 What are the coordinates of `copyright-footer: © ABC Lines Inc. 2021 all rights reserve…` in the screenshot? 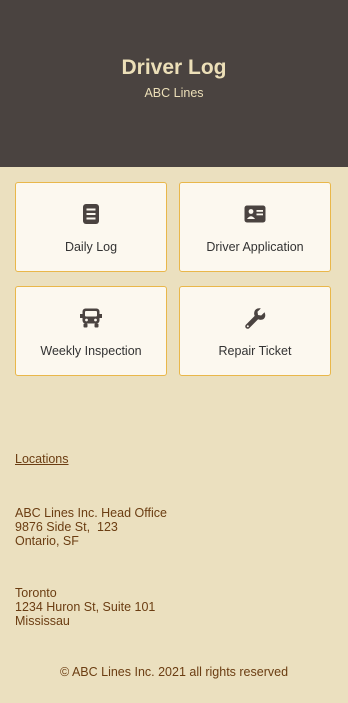 It's located at (174, 672).